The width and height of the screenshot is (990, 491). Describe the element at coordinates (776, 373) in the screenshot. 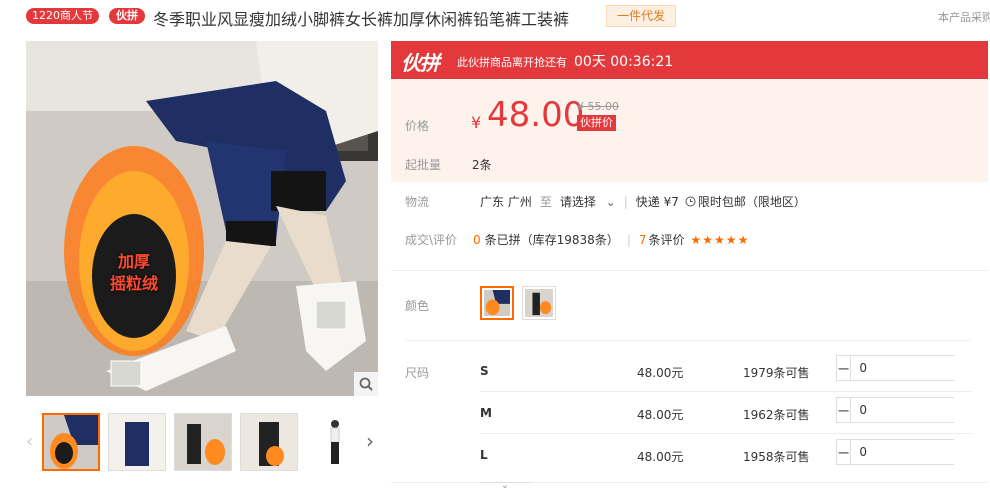

I see `size-stock: 1979条可售` at that location.